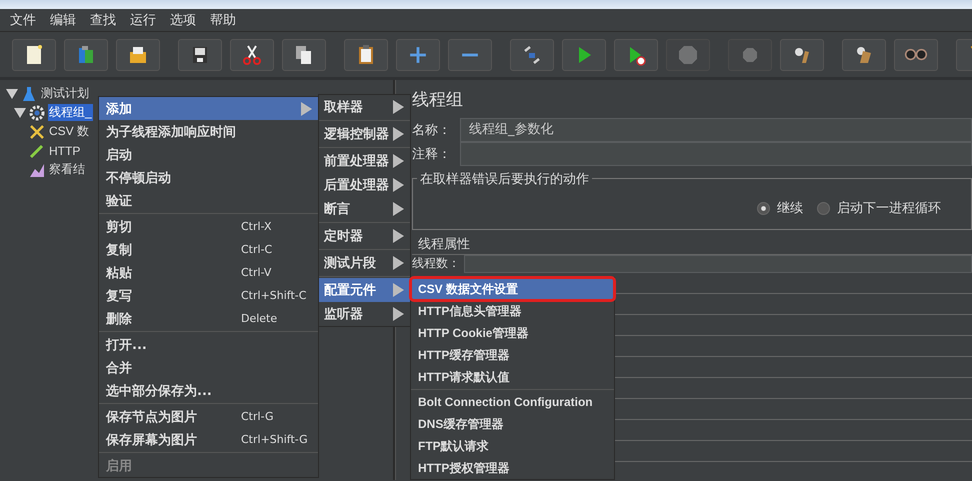 The image size is (972, 481). Describe the element at coordinates (51, 169) in the screenshot. I see `tree-item: 察看结` at that location.